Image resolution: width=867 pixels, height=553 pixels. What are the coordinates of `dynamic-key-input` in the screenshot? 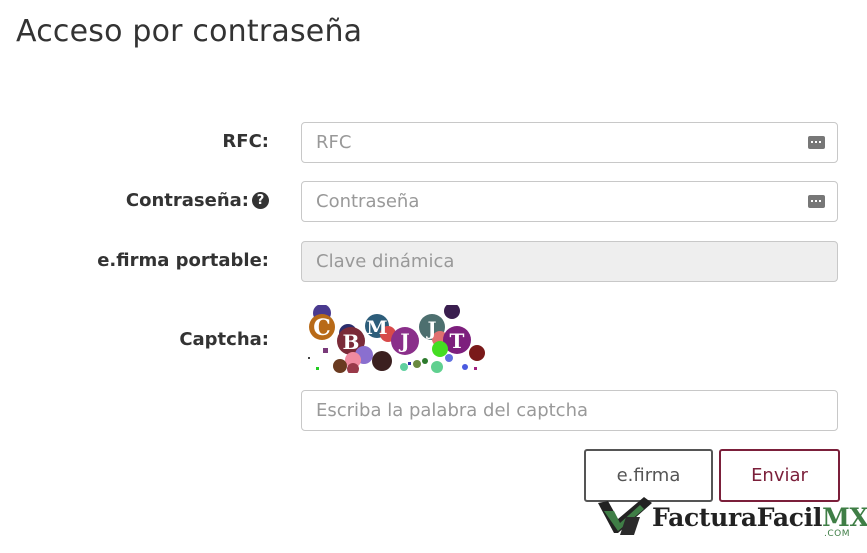 It's located at (569, 261).